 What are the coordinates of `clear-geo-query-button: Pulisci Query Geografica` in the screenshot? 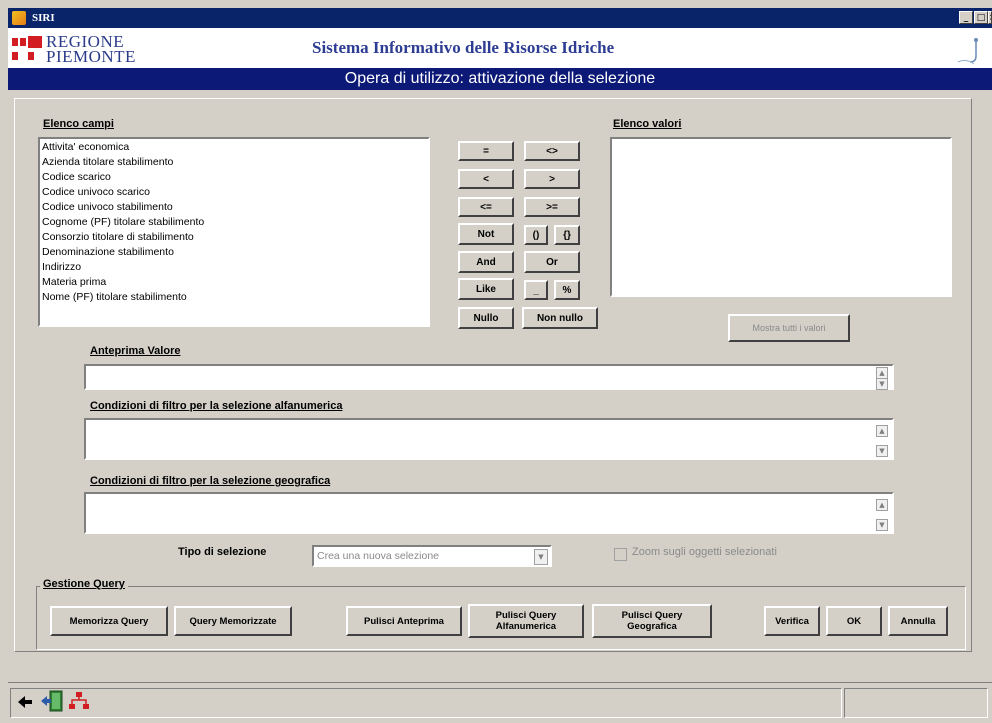 It's located at (652, 621).